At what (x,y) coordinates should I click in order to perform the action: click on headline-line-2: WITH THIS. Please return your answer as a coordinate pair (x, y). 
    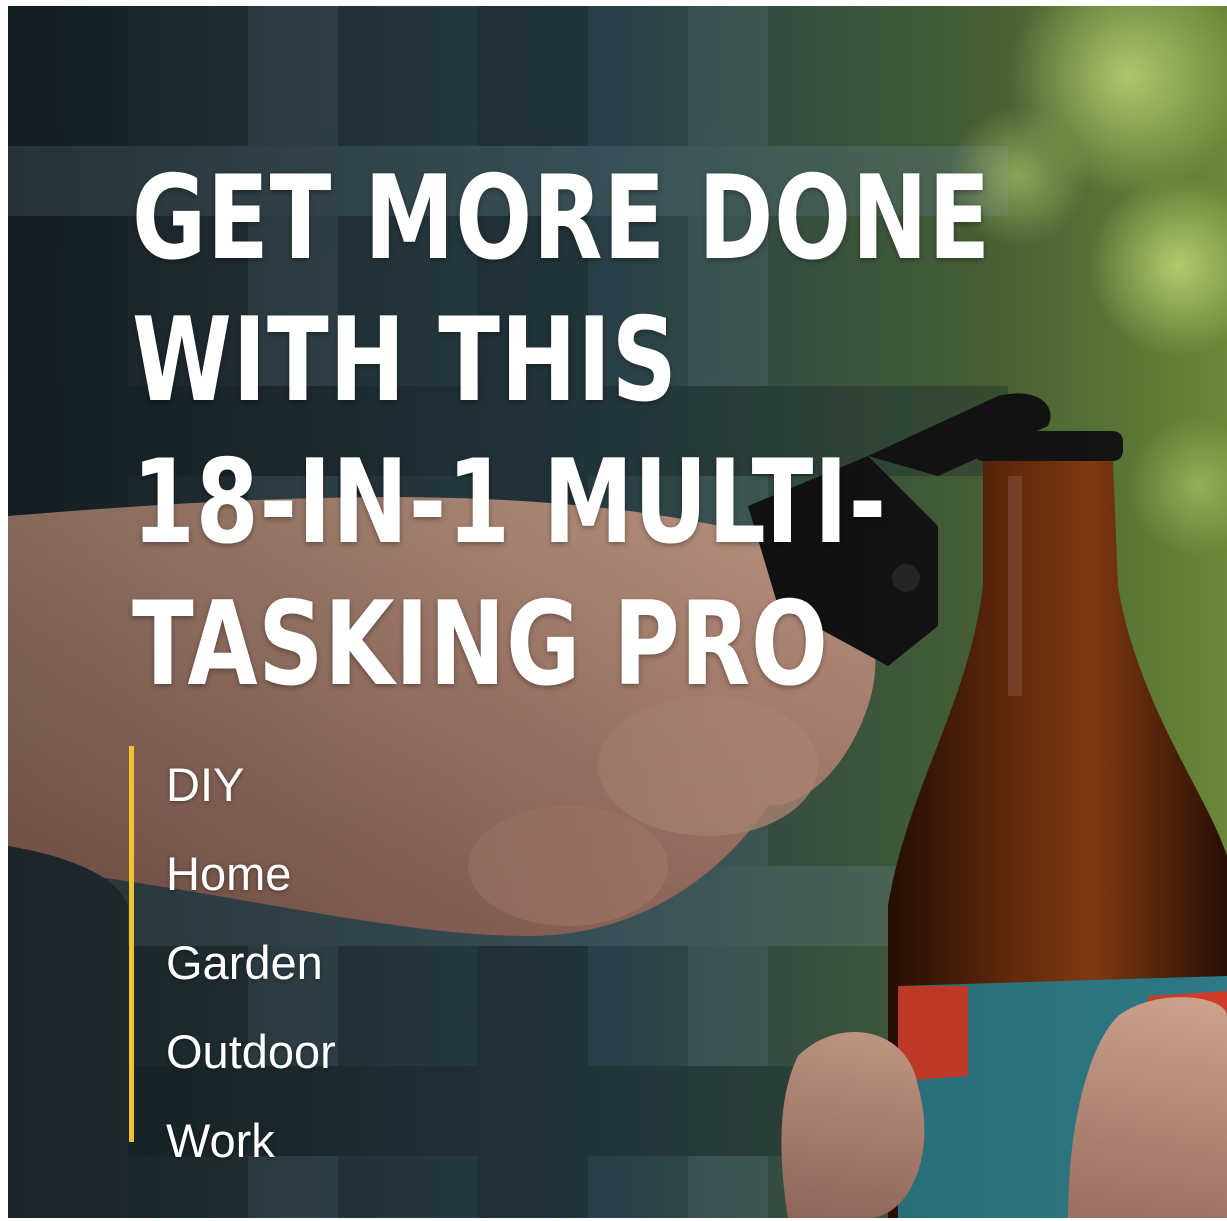
    Looking at the image, I should click on (405, 360).